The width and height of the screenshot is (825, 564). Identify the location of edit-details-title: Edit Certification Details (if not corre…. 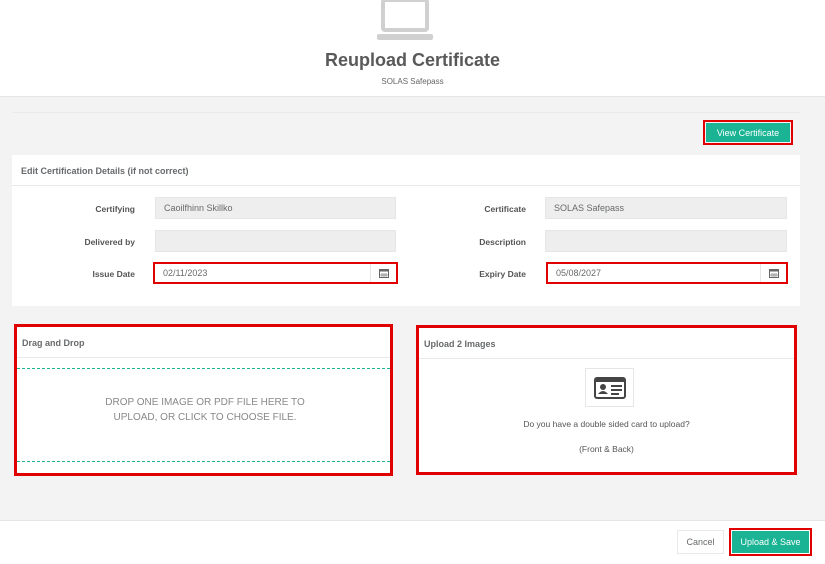
(105, 171).